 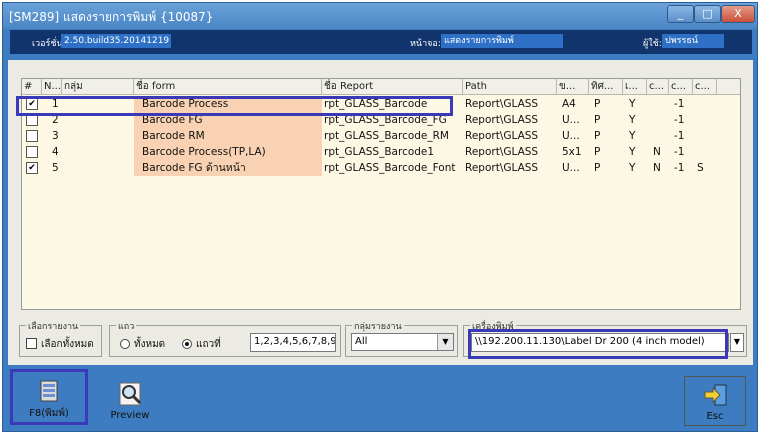 I want to click on printer-highlight-frame, so click(x=598, y=344).